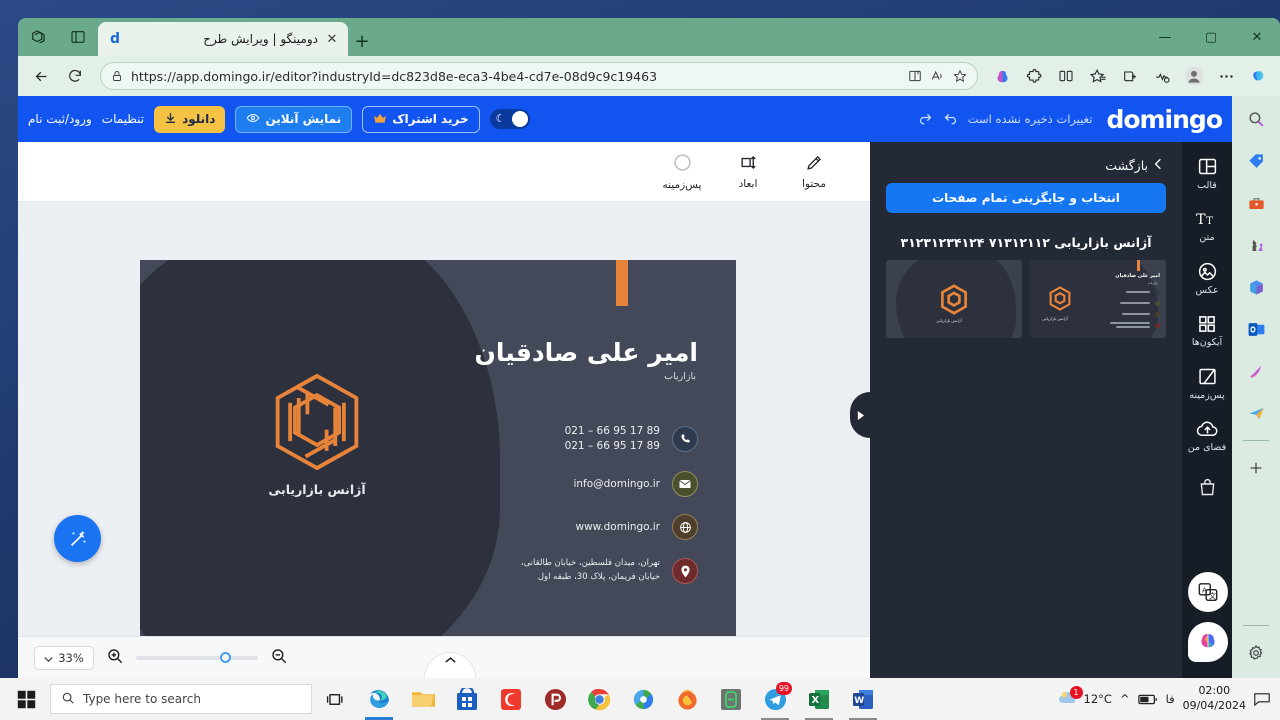 This screenshot has width=1280, height=720. I want to click on rail-item-template: قالب, so click(1207, 173).